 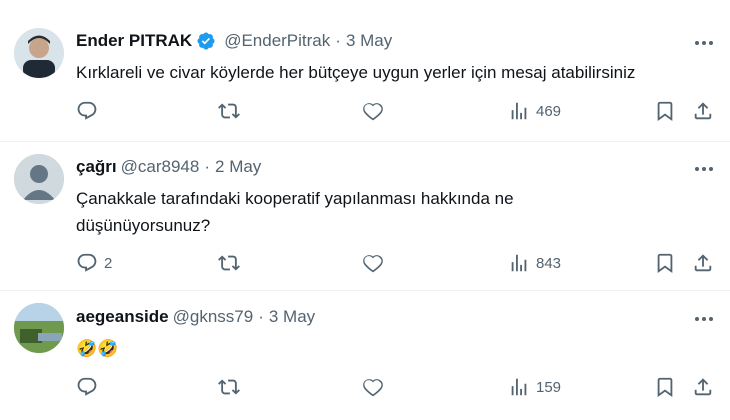 What do you see at coordinates (206, 41) in the screenshot?
I see `verified-badge-icon` at bounding box center [206, 41].